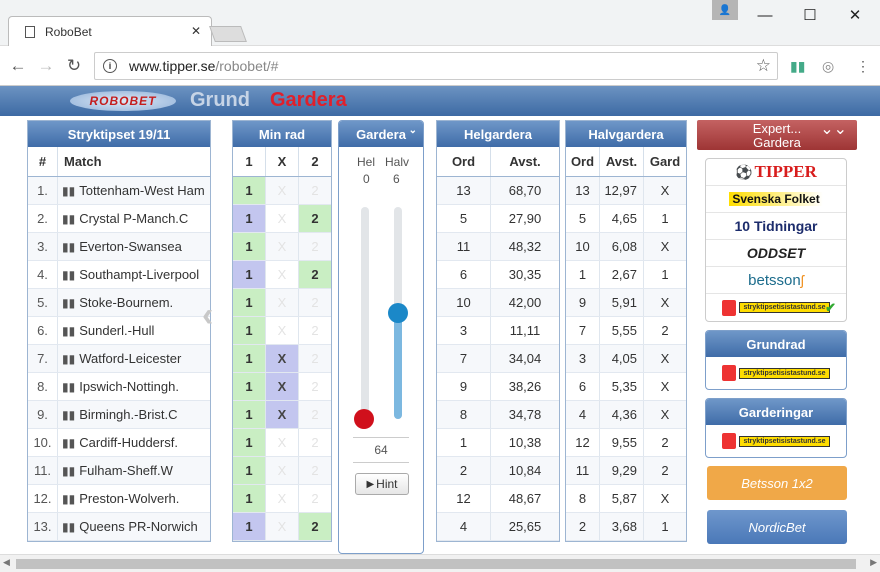 The image size is (880, 572). I want to click on new-tab-button, so click(228, 34).